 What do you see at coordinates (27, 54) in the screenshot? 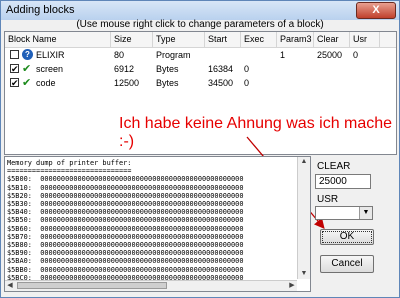
I see `question-icon: ?` at bounding box center [27, 54].